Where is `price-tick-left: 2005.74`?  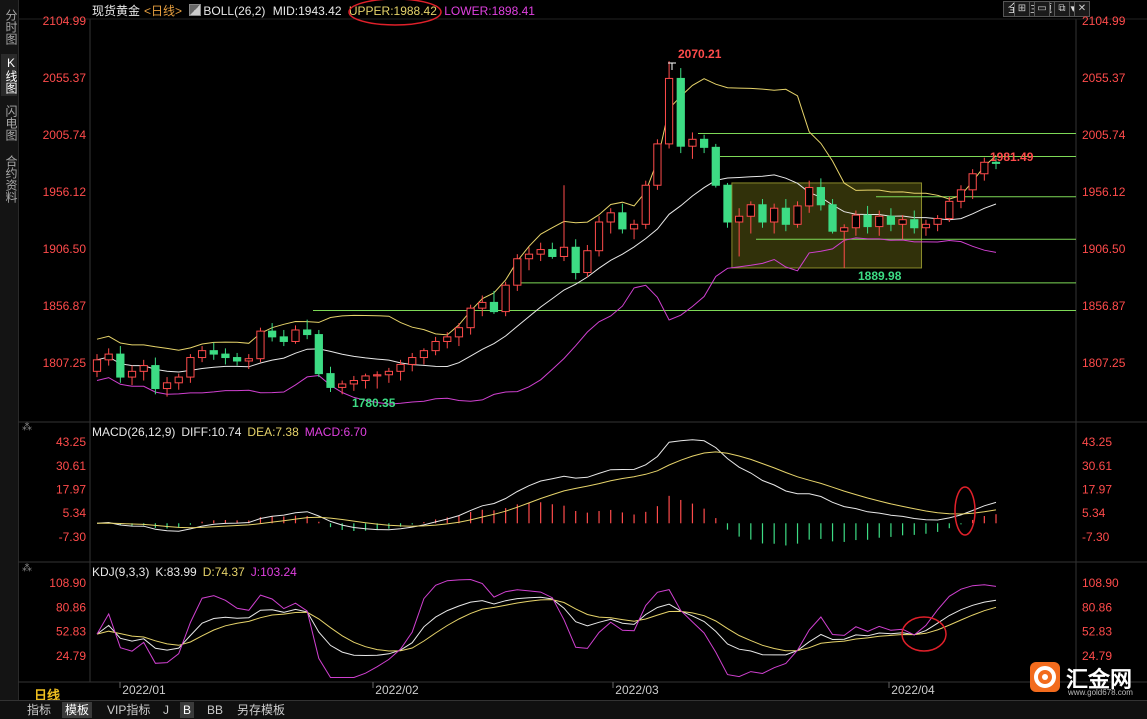 price-tick-left: 2005.74 is located at coordinates (65, 135).